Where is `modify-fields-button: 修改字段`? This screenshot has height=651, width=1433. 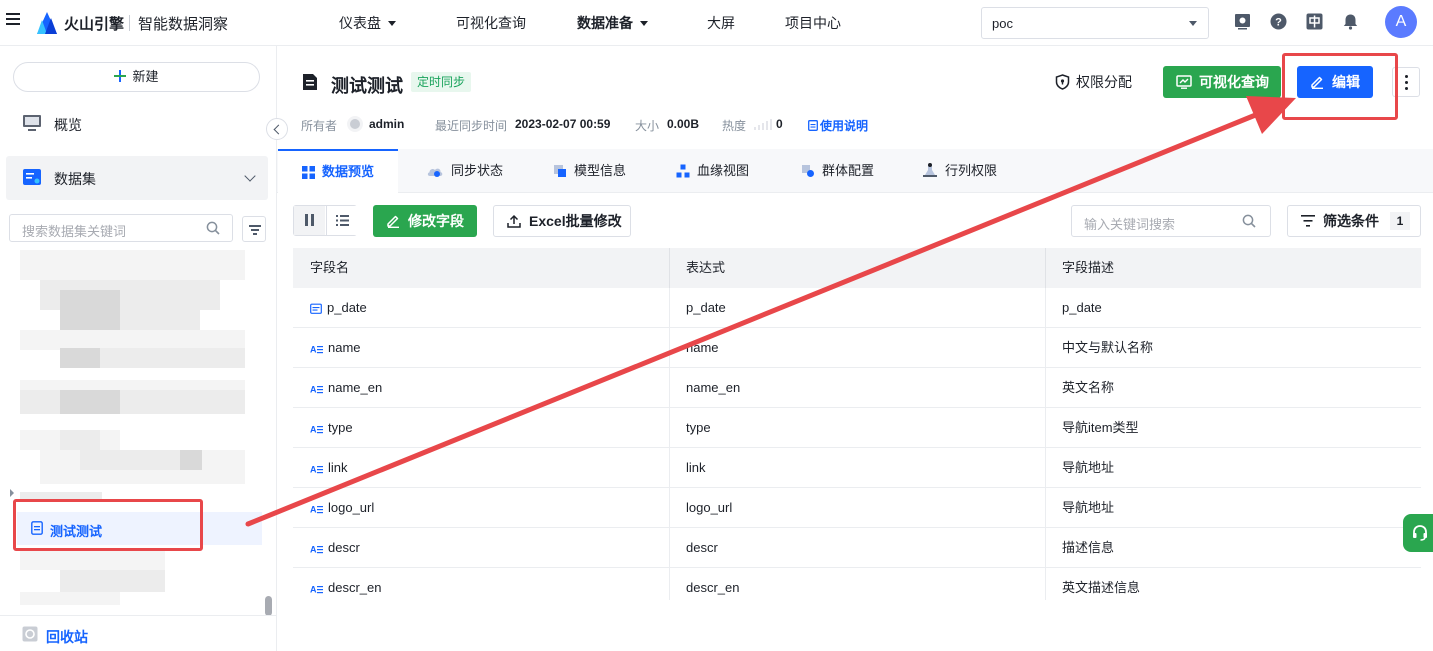
modify-fields-button: 修改字段 is located at coordinates (425, 221).